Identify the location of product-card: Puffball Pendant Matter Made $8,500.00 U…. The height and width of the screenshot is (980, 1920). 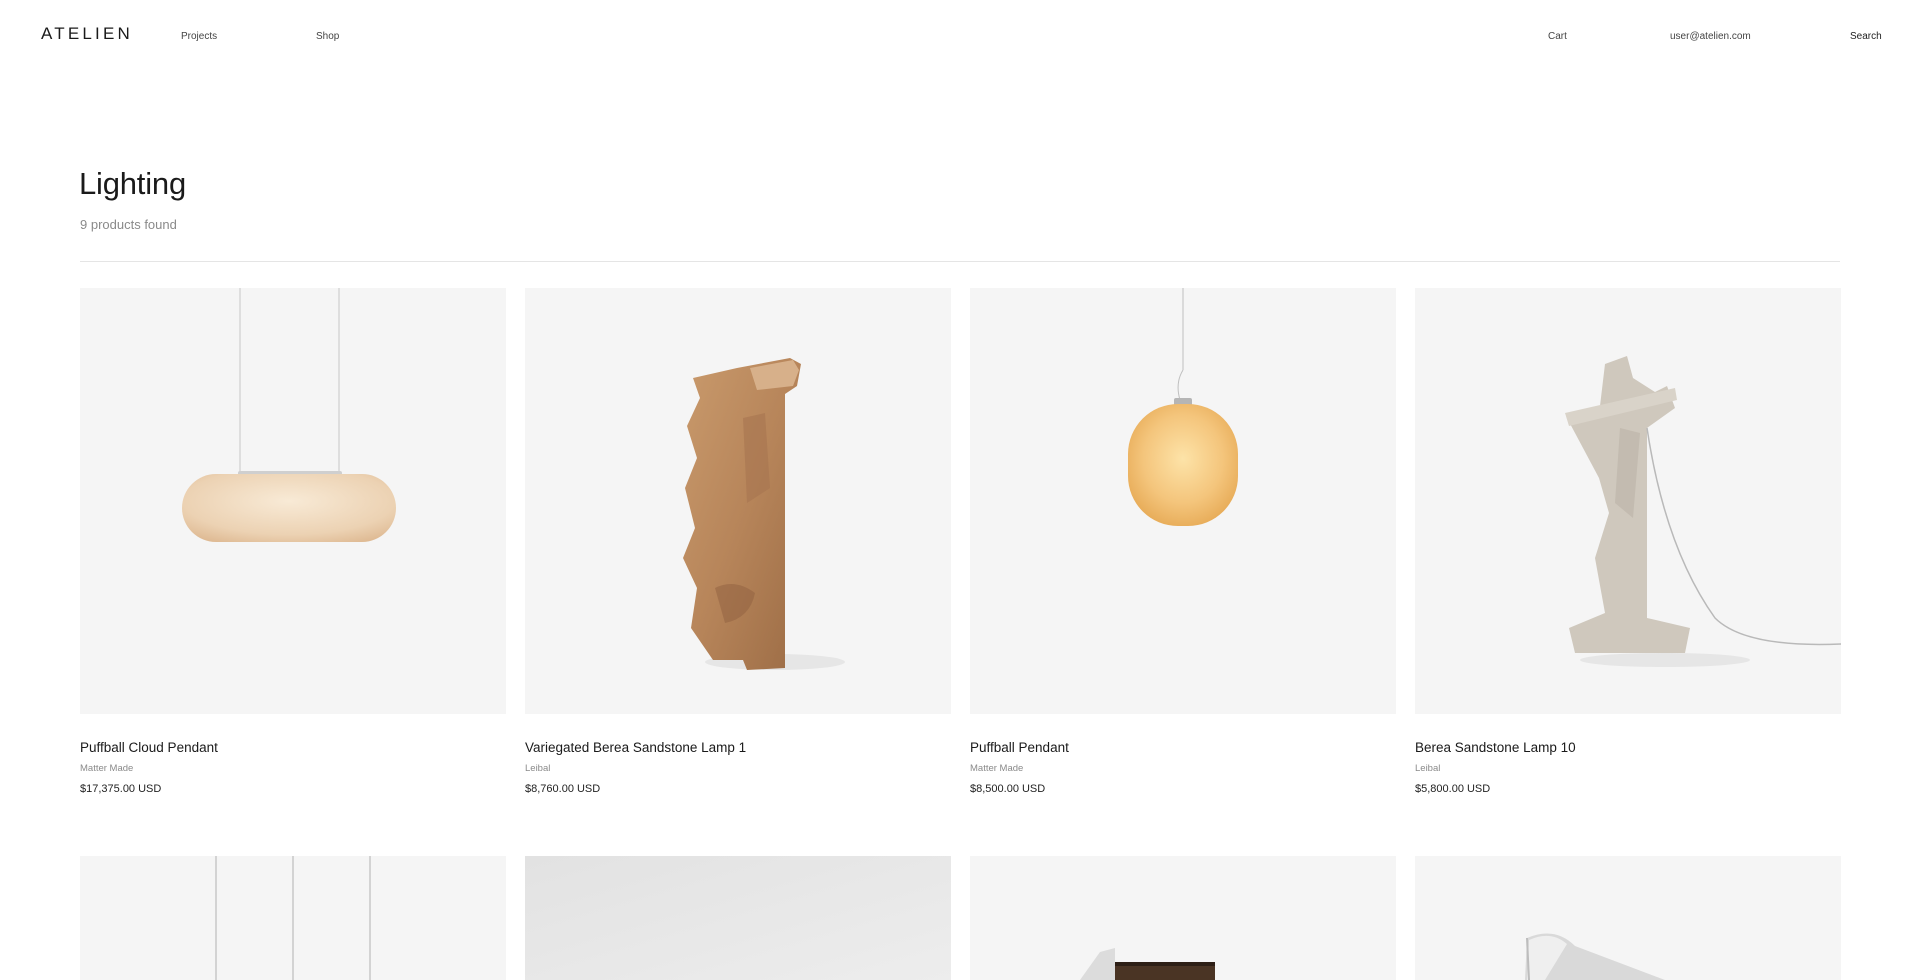
(1183, 541).